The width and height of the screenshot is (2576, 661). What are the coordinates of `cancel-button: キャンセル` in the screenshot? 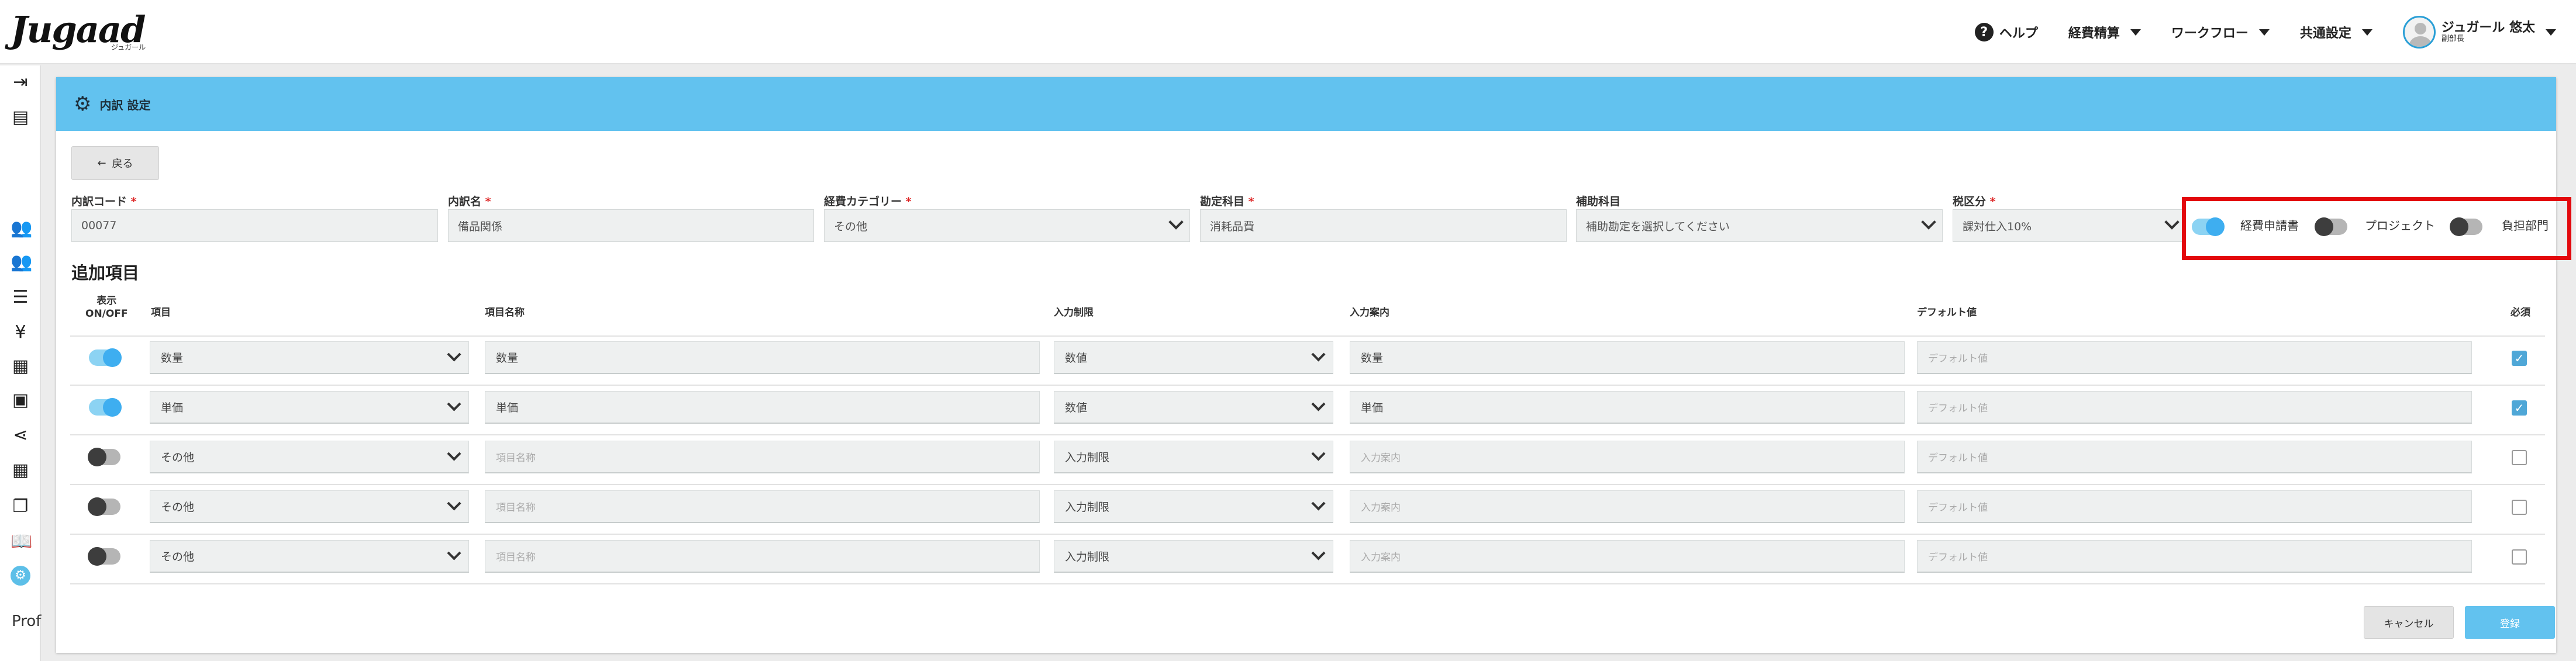 It's located at (2409, 622).